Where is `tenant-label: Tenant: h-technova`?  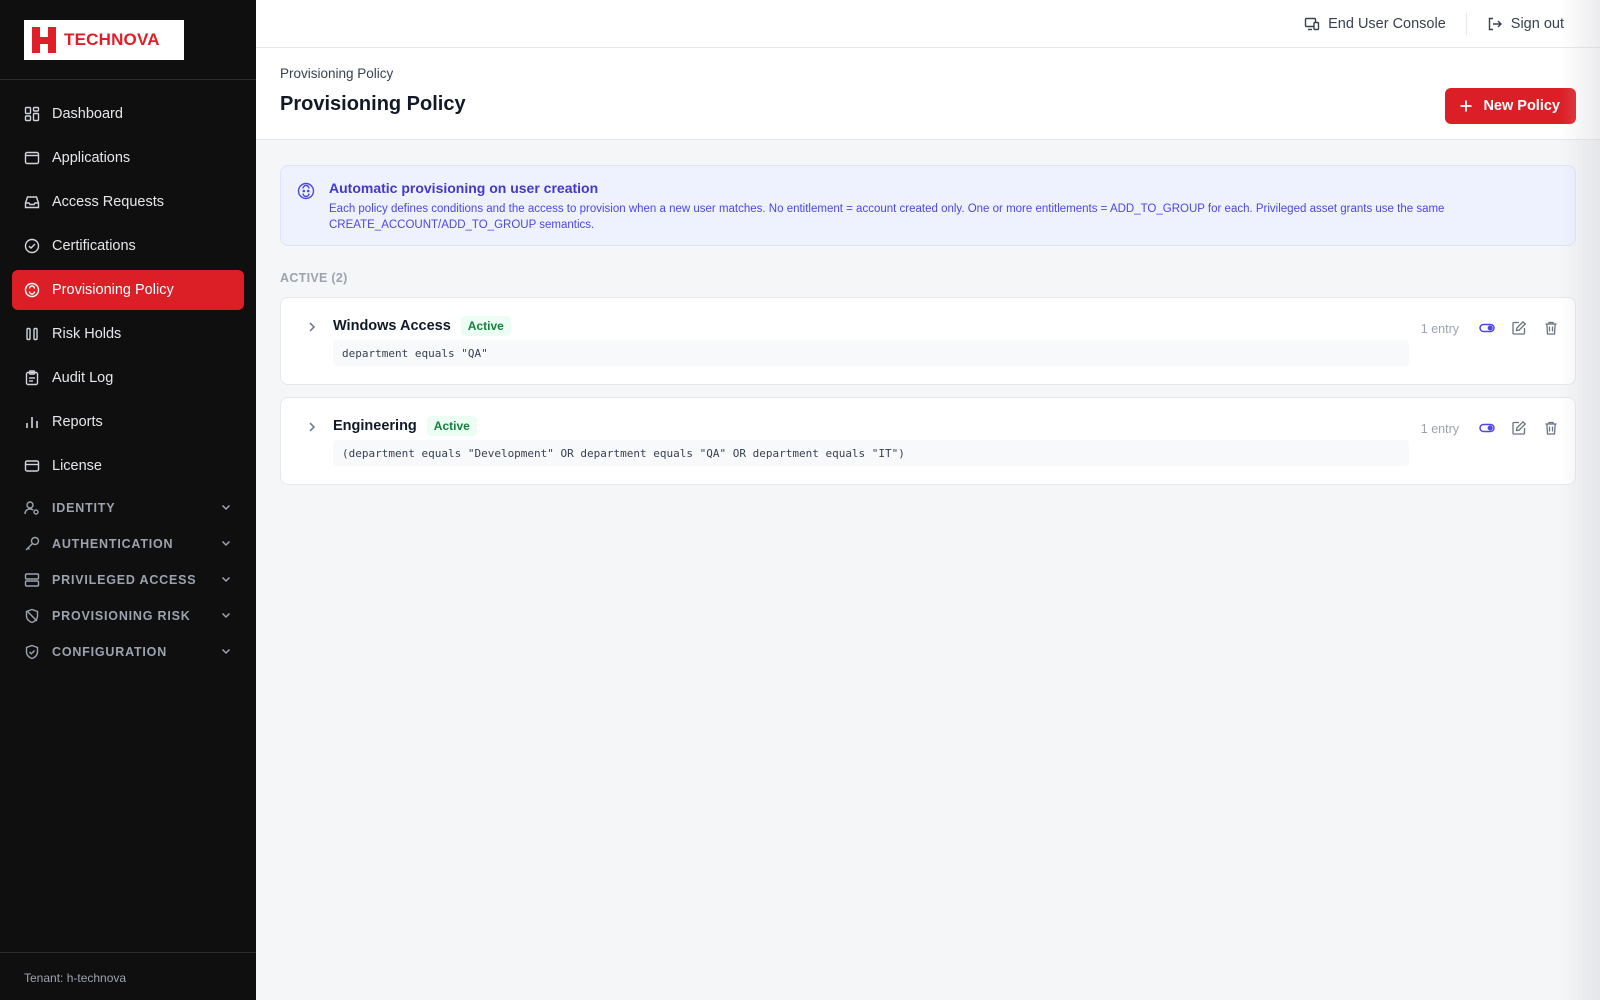
tenant-label: Tenant: h-technova is located at coordinates (128, 976).